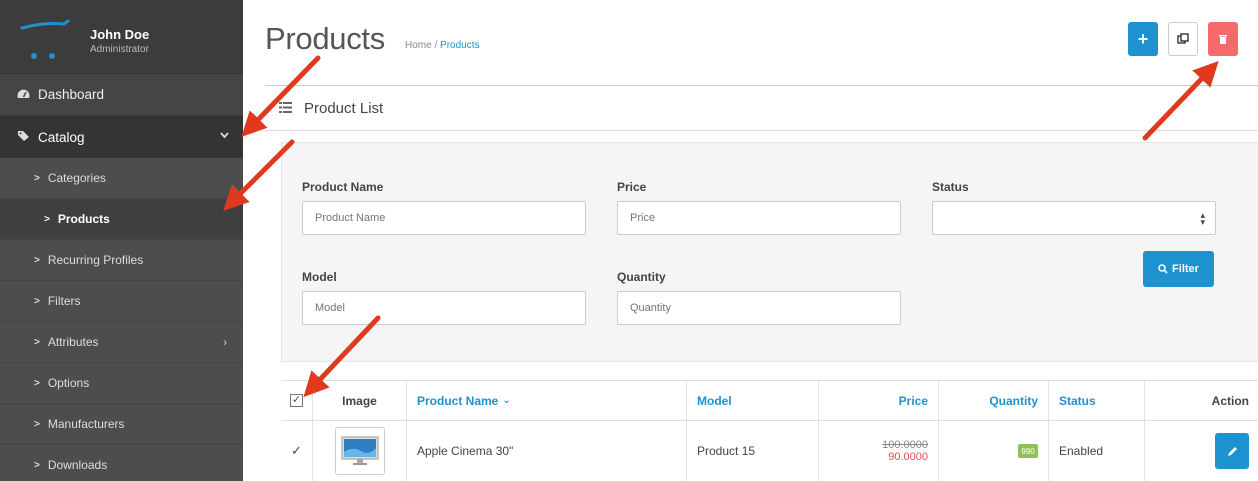 Image resolution: width=1258 pixels, height=481 pixels. I want to click on header-select-all: ✓, so click(297, 400).